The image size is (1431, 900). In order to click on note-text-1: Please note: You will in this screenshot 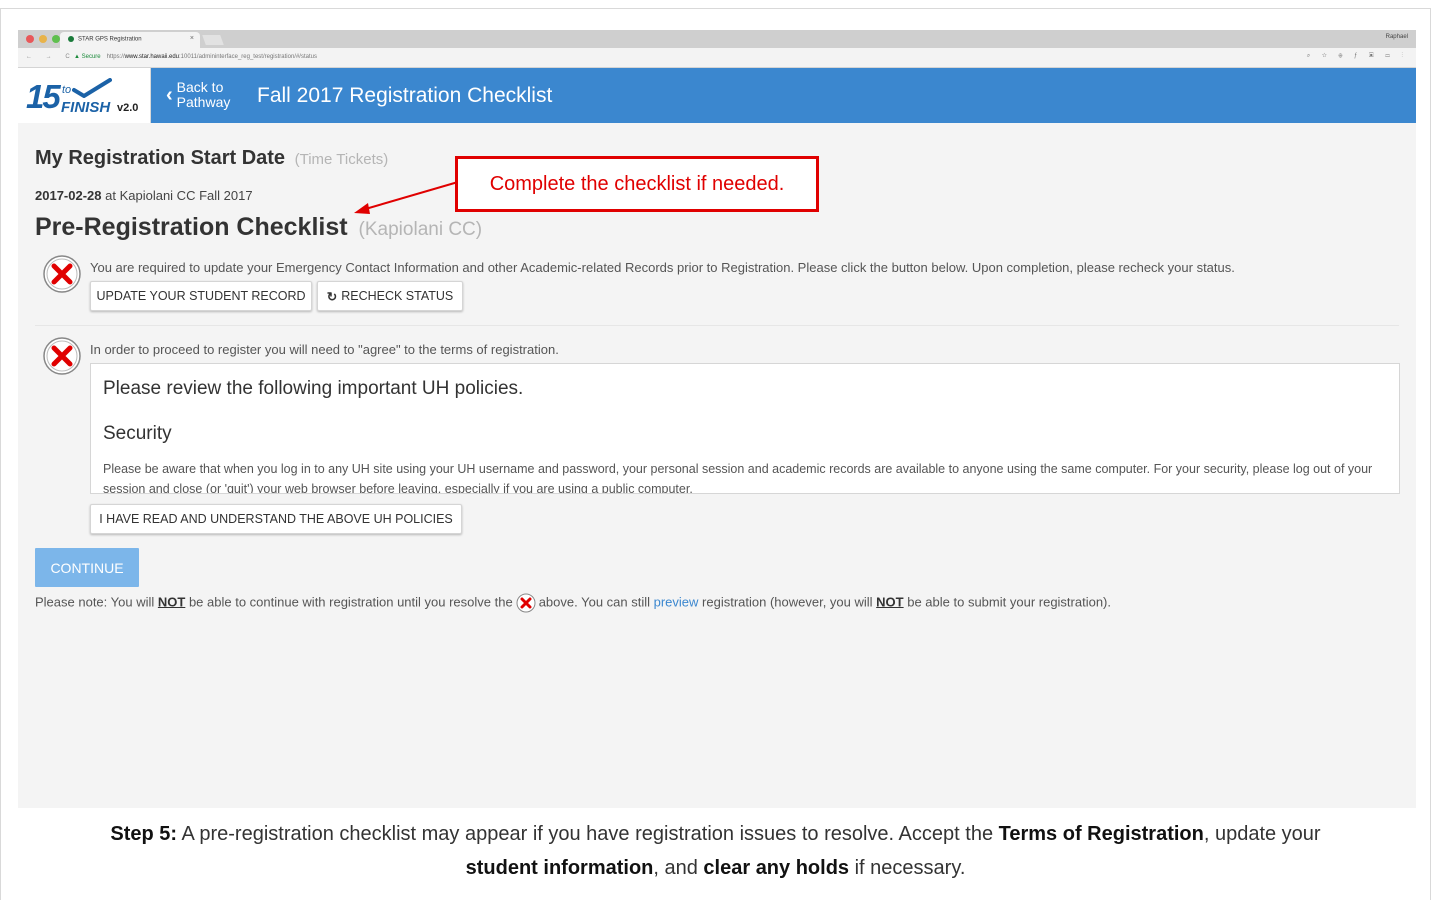, I will do `click(96, 602)`.